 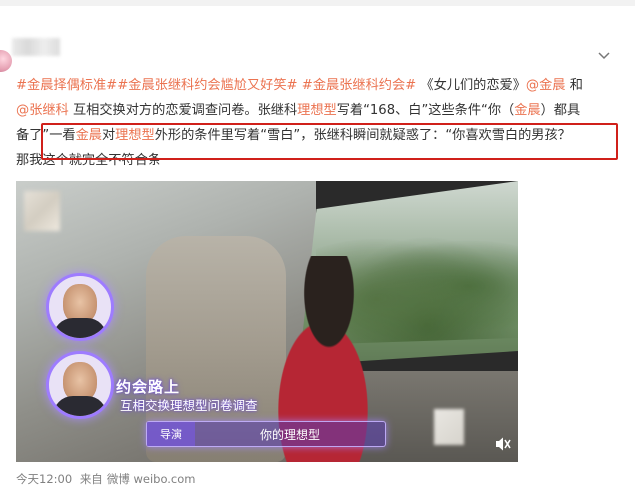 I want to click on hashtag-link: #金晨张继科约会#, so click(x=359, y=85).